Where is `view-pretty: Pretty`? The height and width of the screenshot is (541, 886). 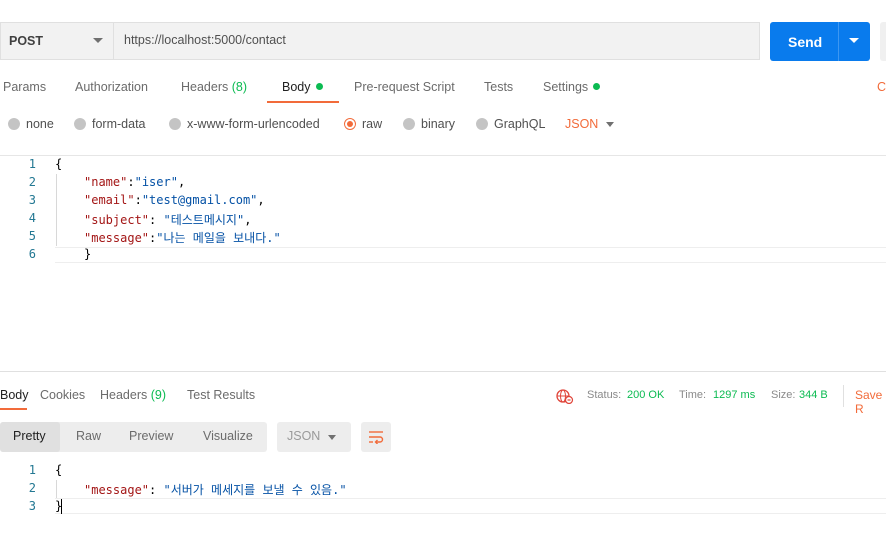 view-pretty: Pretty is located at coordinates (29, 436).